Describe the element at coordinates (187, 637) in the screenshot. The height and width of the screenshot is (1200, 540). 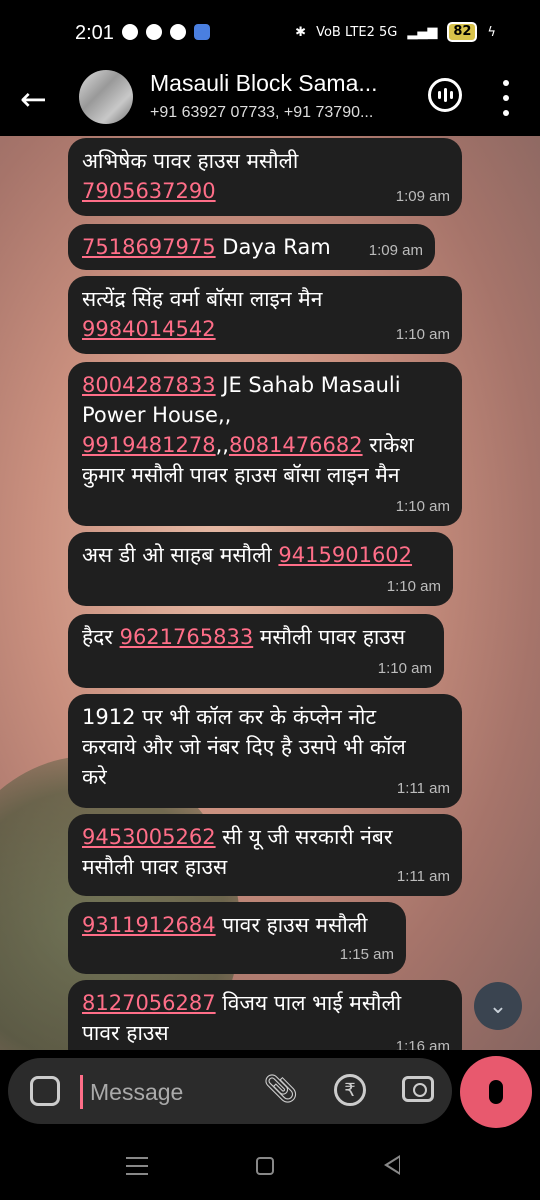
I see `phone-link: 9621765833` at that location.